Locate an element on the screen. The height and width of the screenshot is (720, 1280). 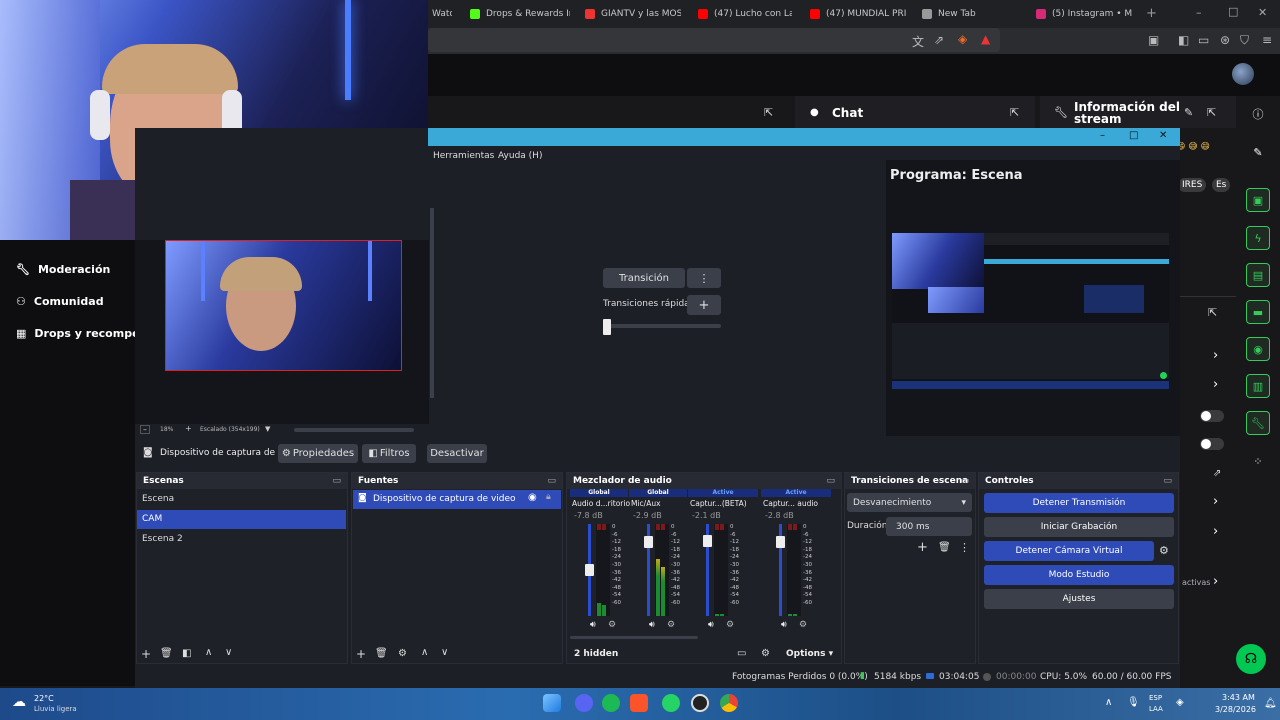
share-icon: ⇗ is located at coordinates (939, 40).